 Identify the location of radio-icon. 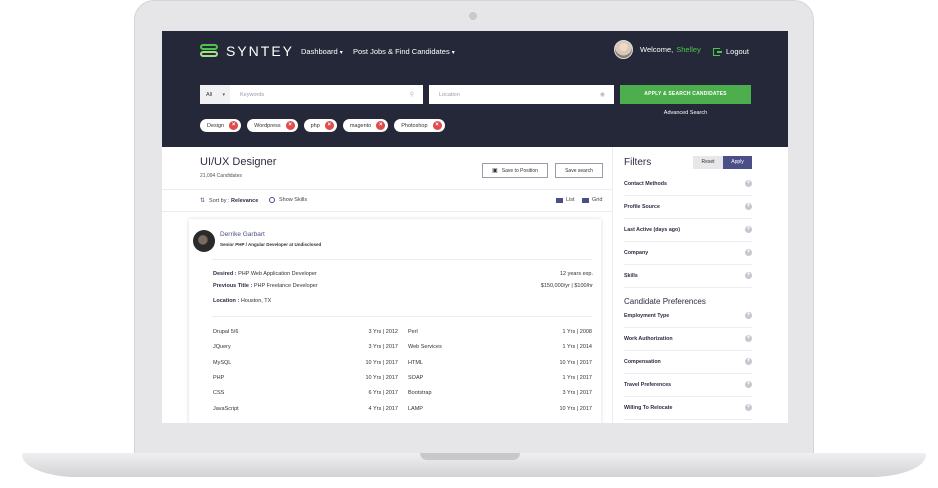
(272, 200).